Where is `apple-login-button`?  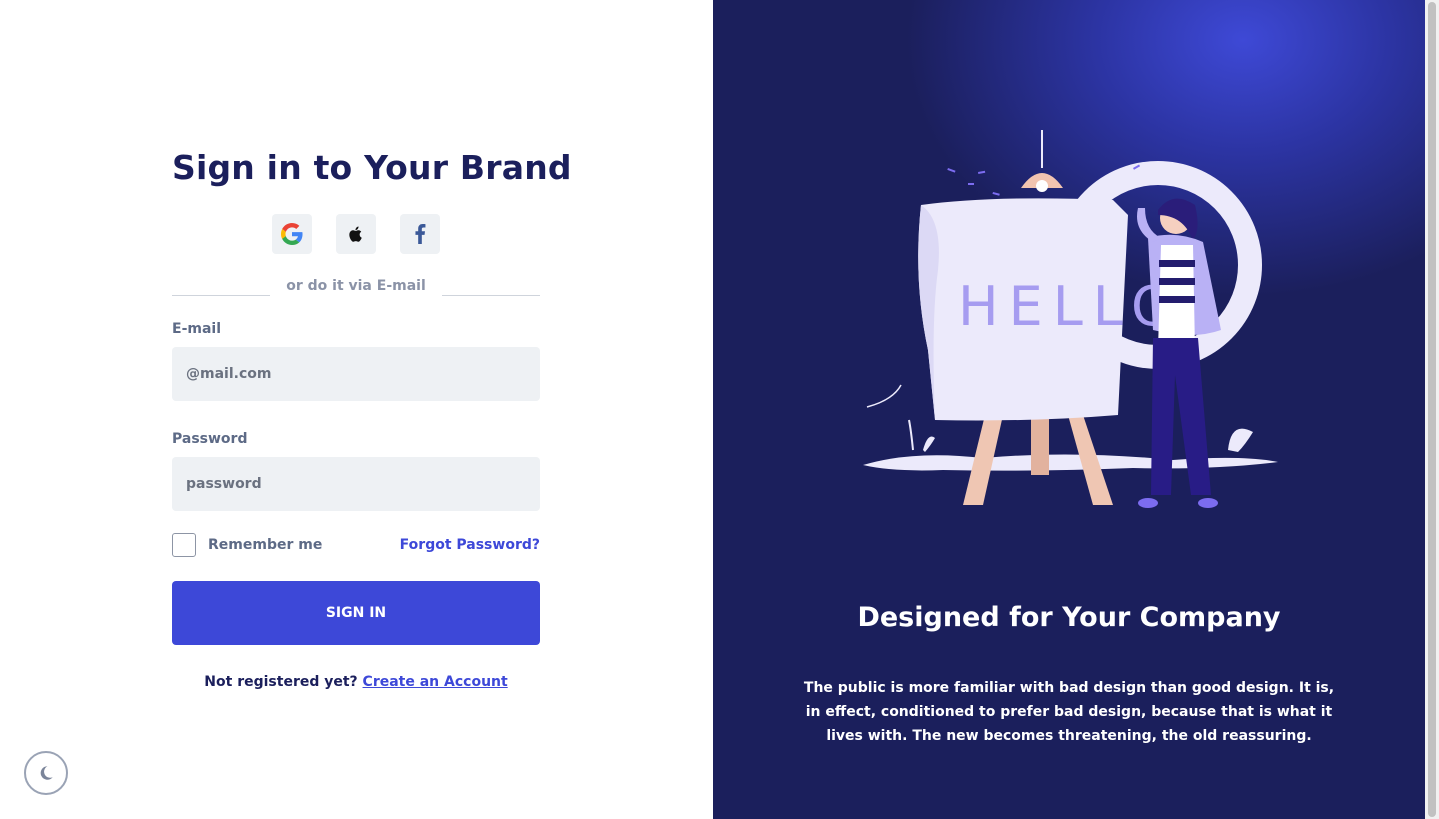
apple-login-button is located at coordinates (356, 234).